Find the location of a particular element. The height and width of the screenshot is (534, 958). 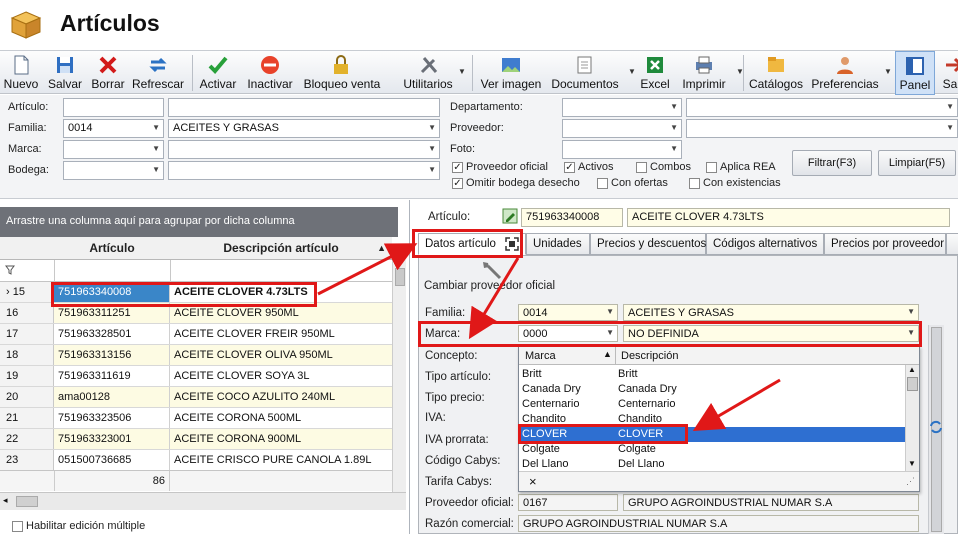

photo-select: ▼ is located at coordinates (622, 149).